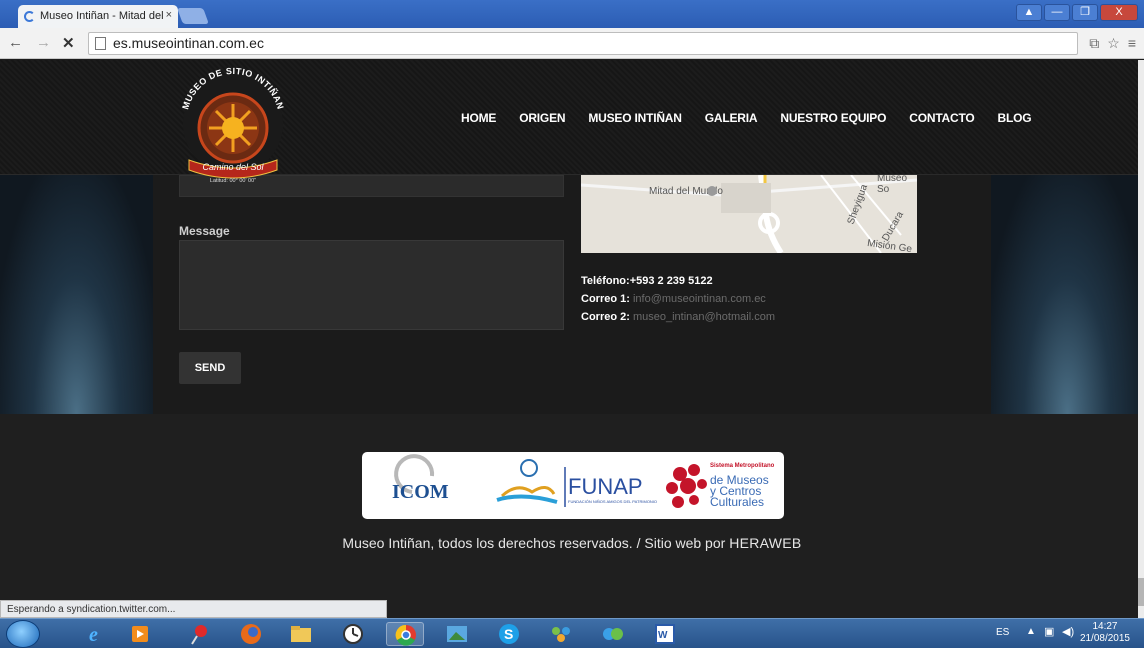 Image resolution: width=1144 pixels, height=648 pixels. I want to click on logo-latitude-text: Latitud: 00° 00' 00", so click(233, 181).